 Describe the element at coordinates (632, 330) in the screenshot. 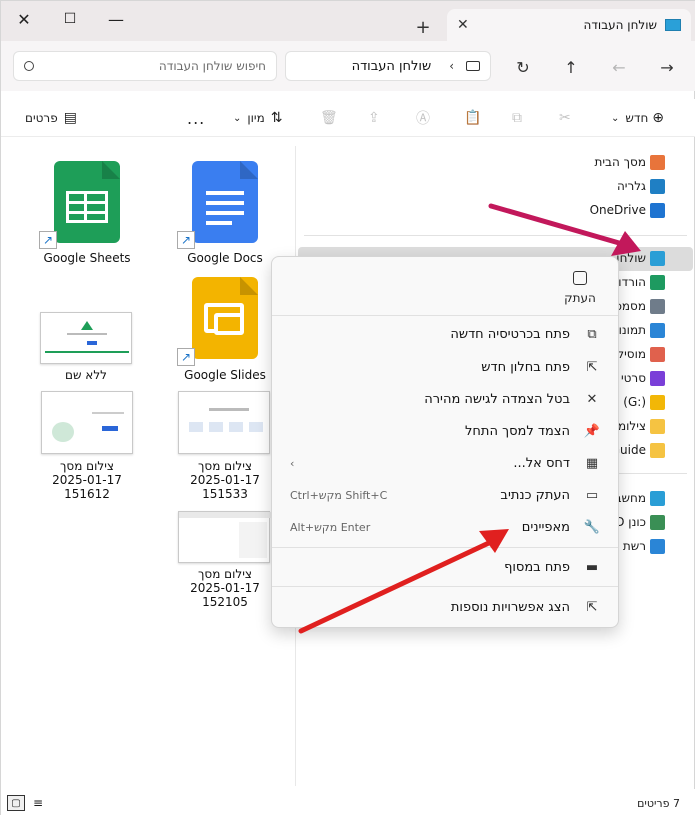

I see `sidebar-item-label: תמונו` at that location.